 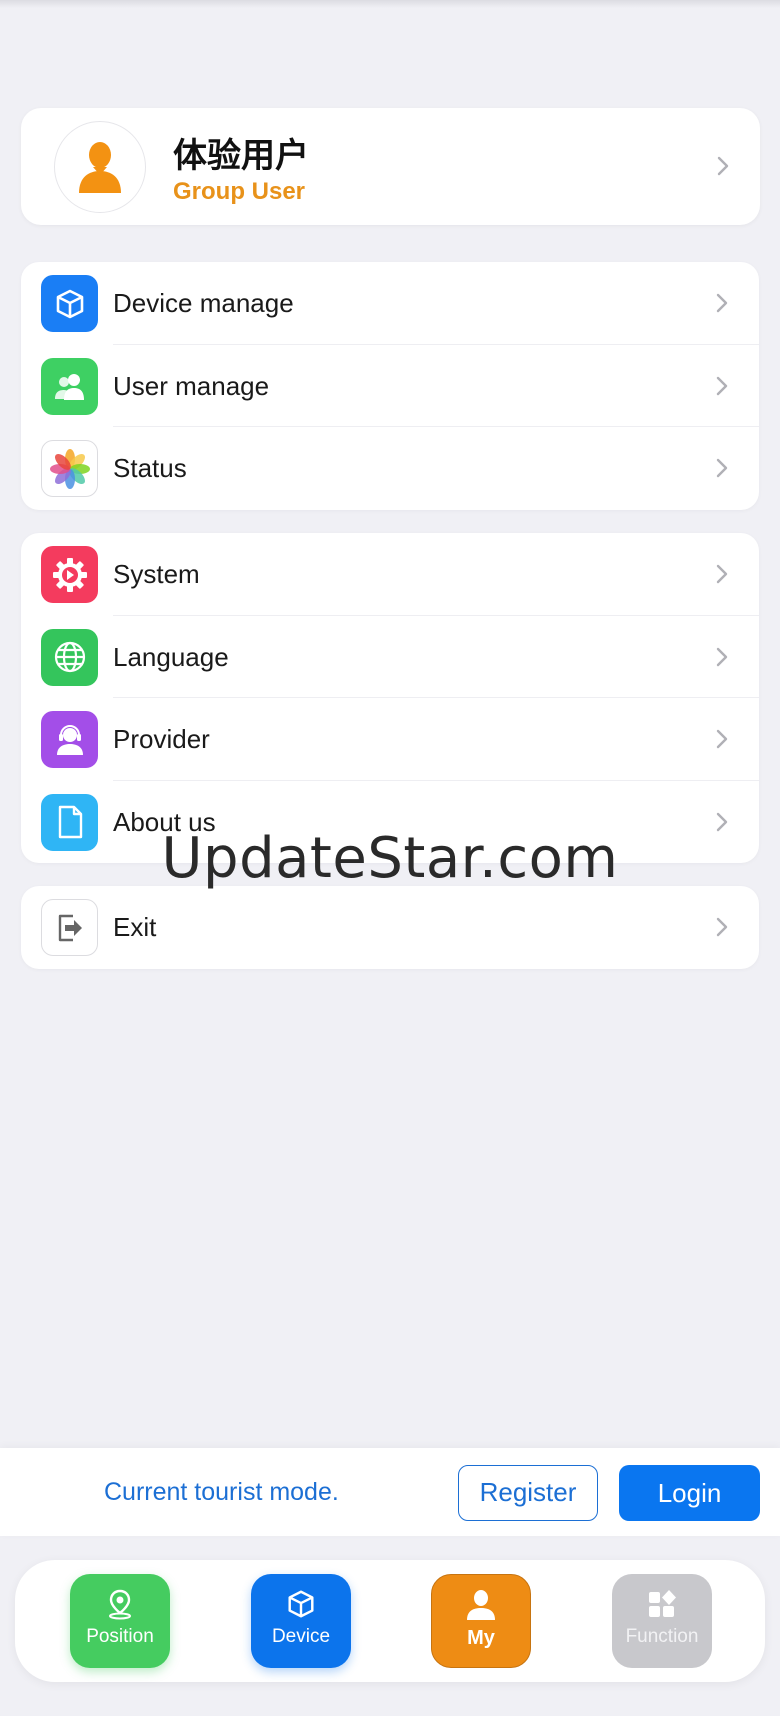 What do you see at coordinates (69, 574) in the screenshot?
I see `gear-icon` at bounding box center [69, 574].